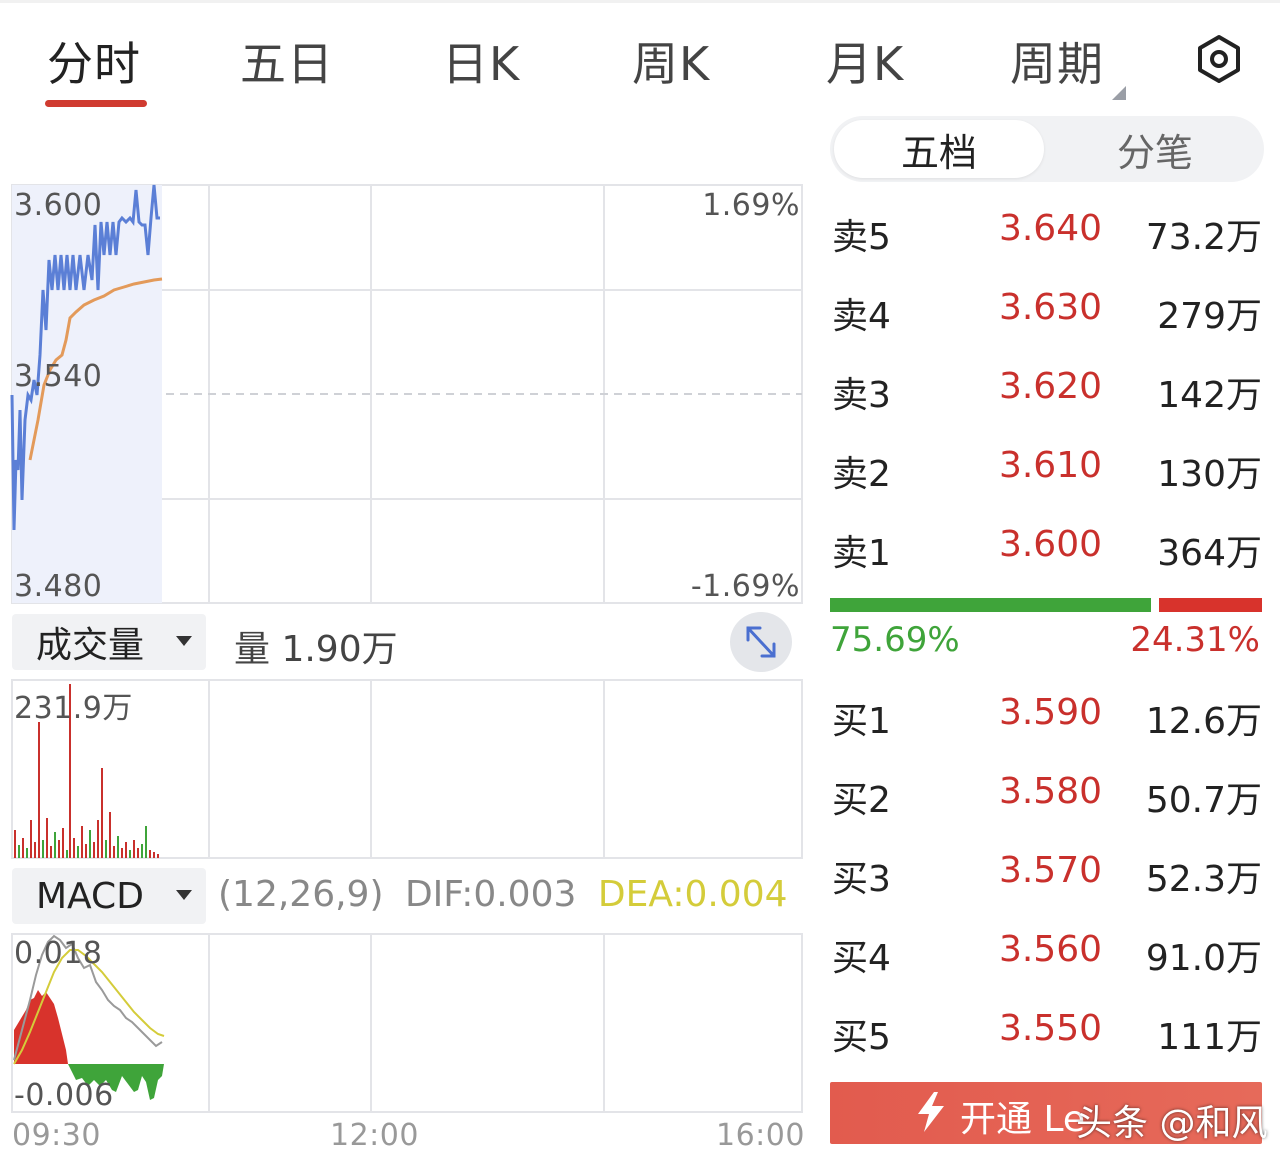  Describe the element at coordinates (1209, 1037) in the screenshot. I see `bid-volume: 111万` at that location.